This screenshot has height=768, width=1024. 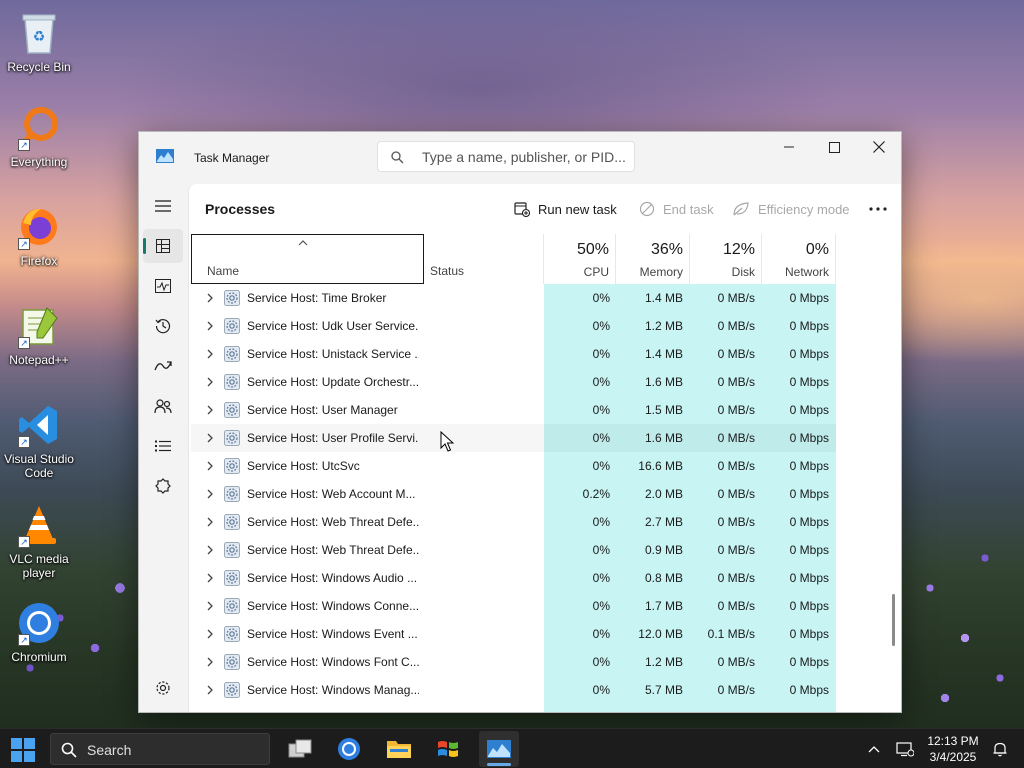 I want to click on column-header-status: Status, so click(x=484, y=259).